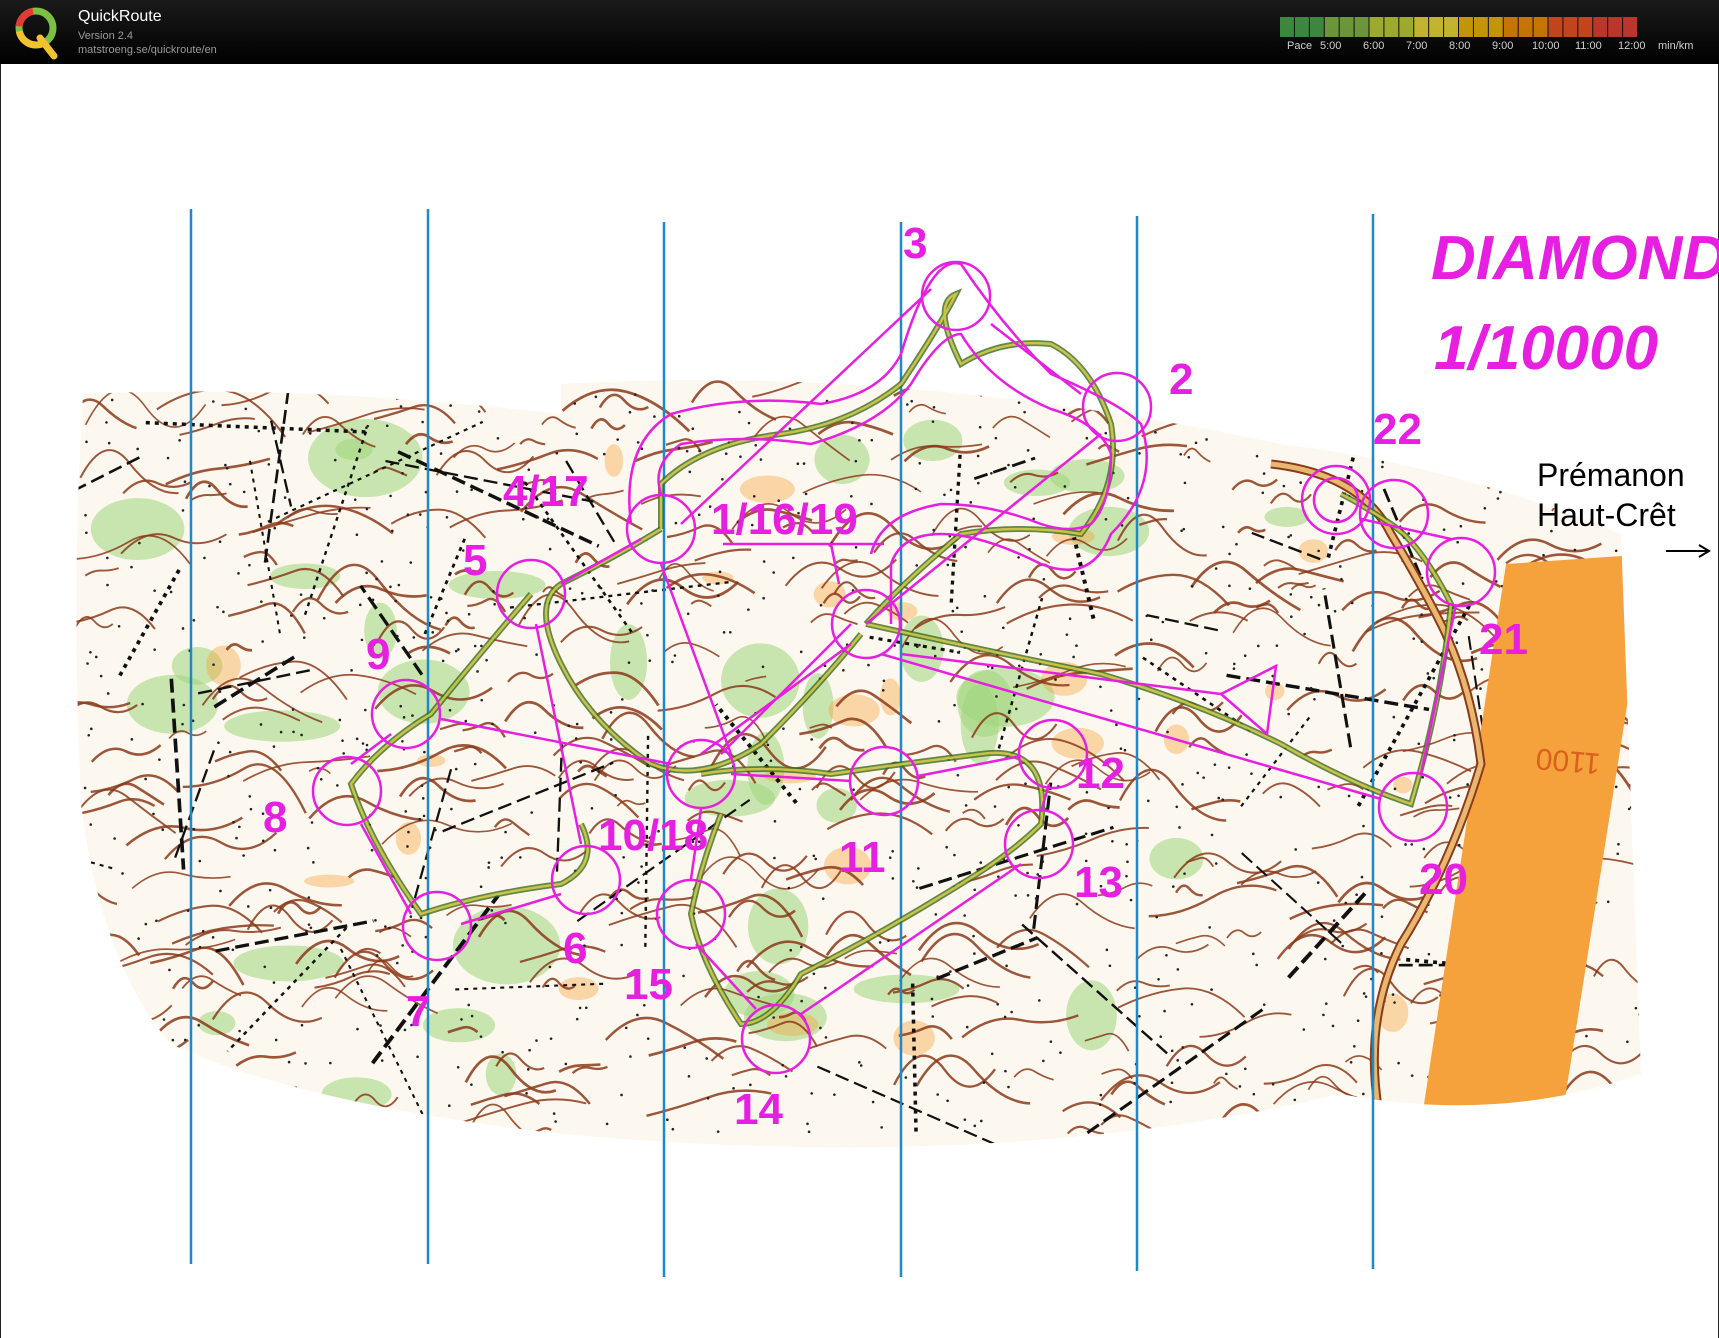  I want to click on pace-tick: 12:00, so click(1632, 46).